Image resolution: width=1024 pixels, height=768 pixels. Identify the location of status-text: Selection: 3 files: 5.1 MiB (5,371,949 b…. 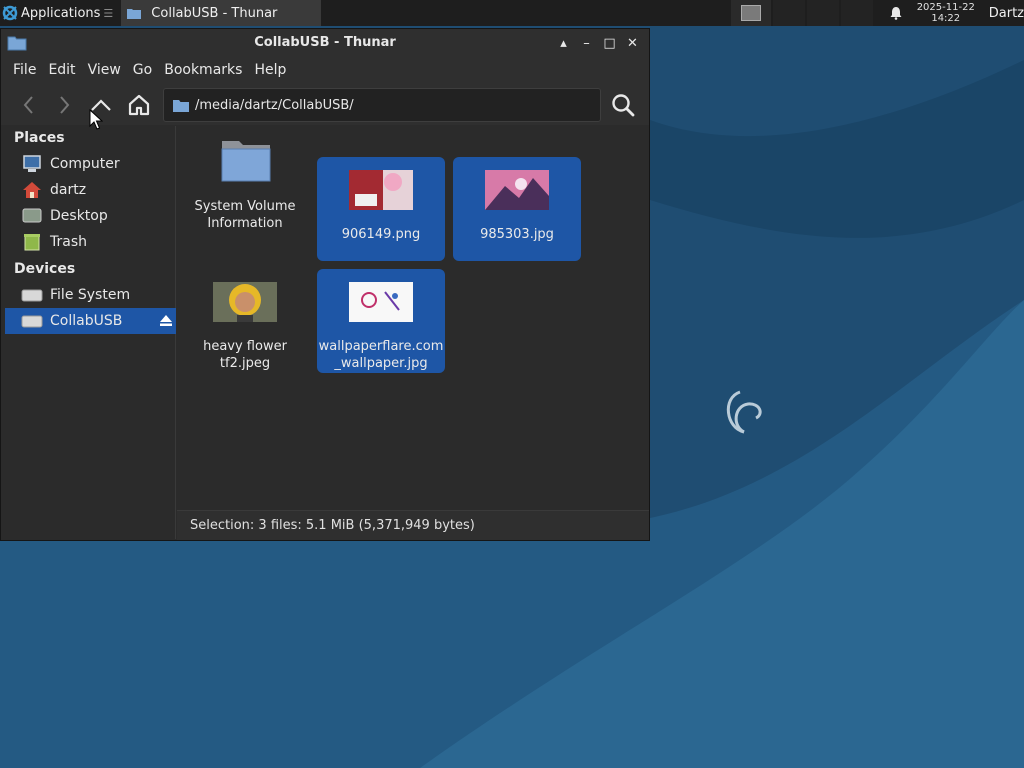
(332, 525).